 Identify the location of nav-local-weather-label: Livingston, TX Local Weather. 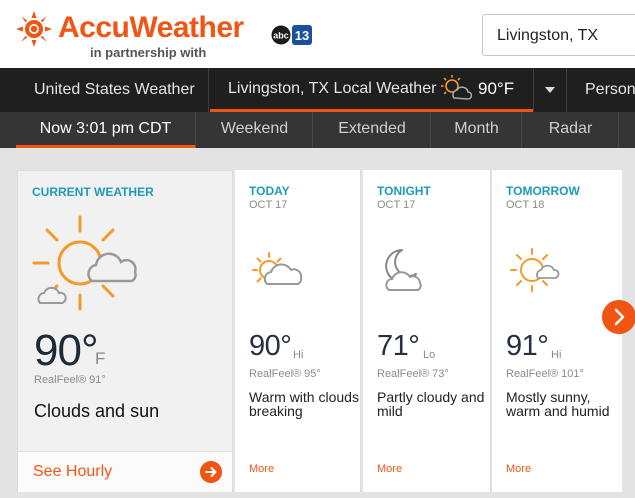
(332, 88).